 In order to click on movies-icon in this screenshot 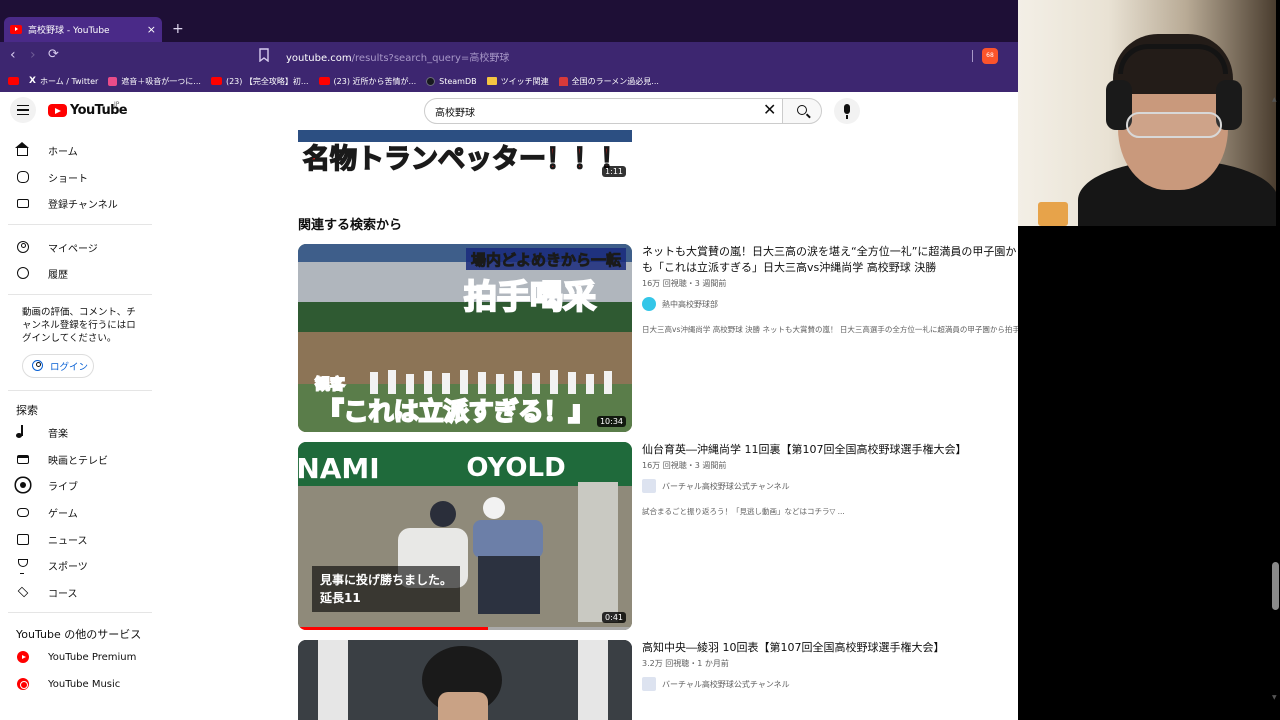, I will do `click(23, 459)`.